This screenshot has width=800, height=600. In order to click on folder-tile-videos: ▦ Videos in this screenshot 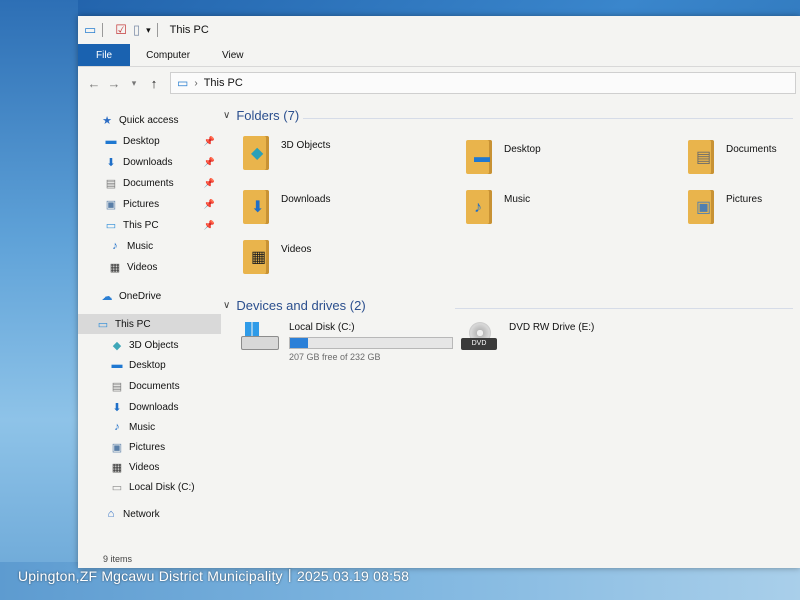, I will do `click(277, 257)`.